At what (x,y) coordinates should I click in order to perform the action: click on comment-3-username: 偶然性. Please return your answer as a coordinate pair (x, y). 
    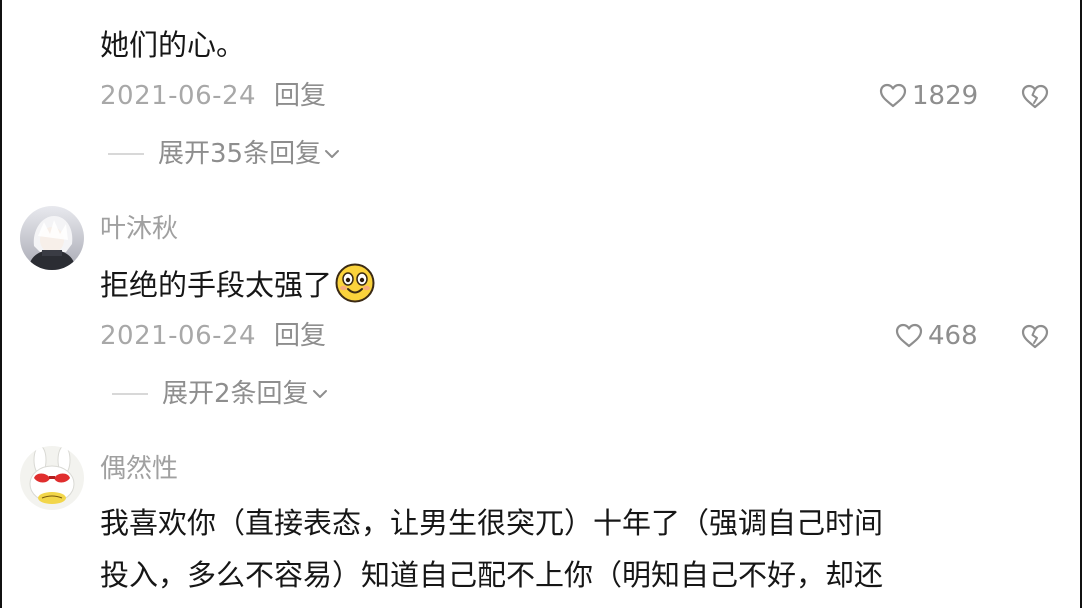
    Looking at the image, I should click on (139, 469).